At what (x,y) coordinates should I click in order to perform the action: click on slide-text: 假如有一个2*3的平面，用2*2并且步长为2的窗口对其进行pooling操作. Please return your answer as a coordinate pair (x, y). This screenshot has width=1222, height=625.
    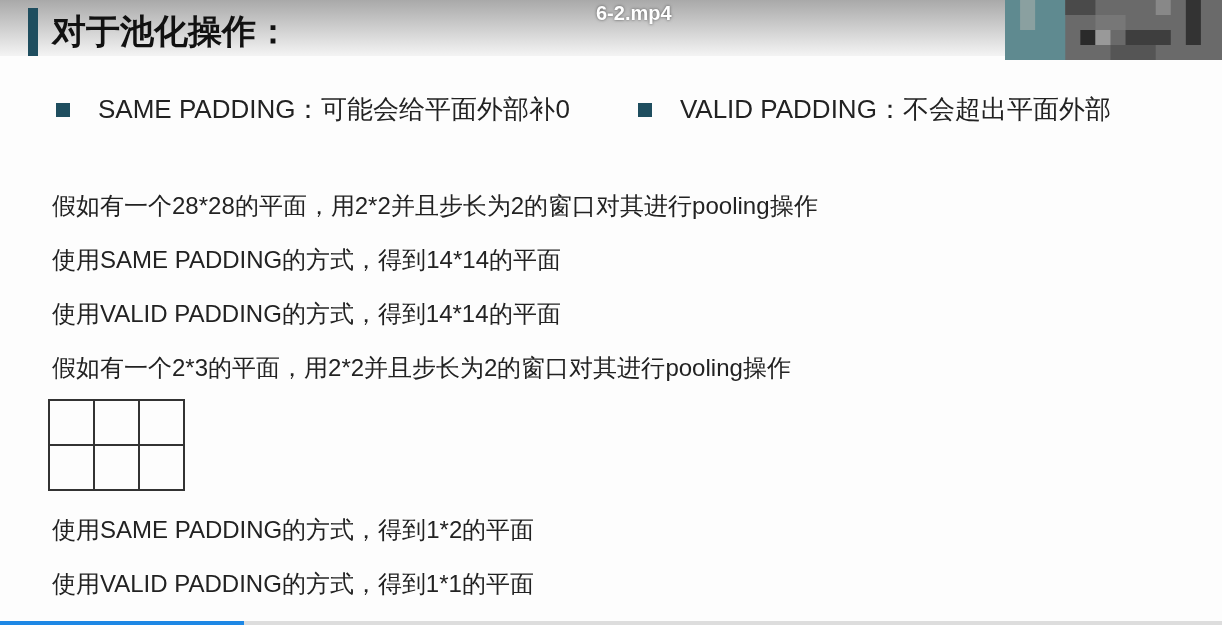
    Looking at the image, I should click on (422, 368).